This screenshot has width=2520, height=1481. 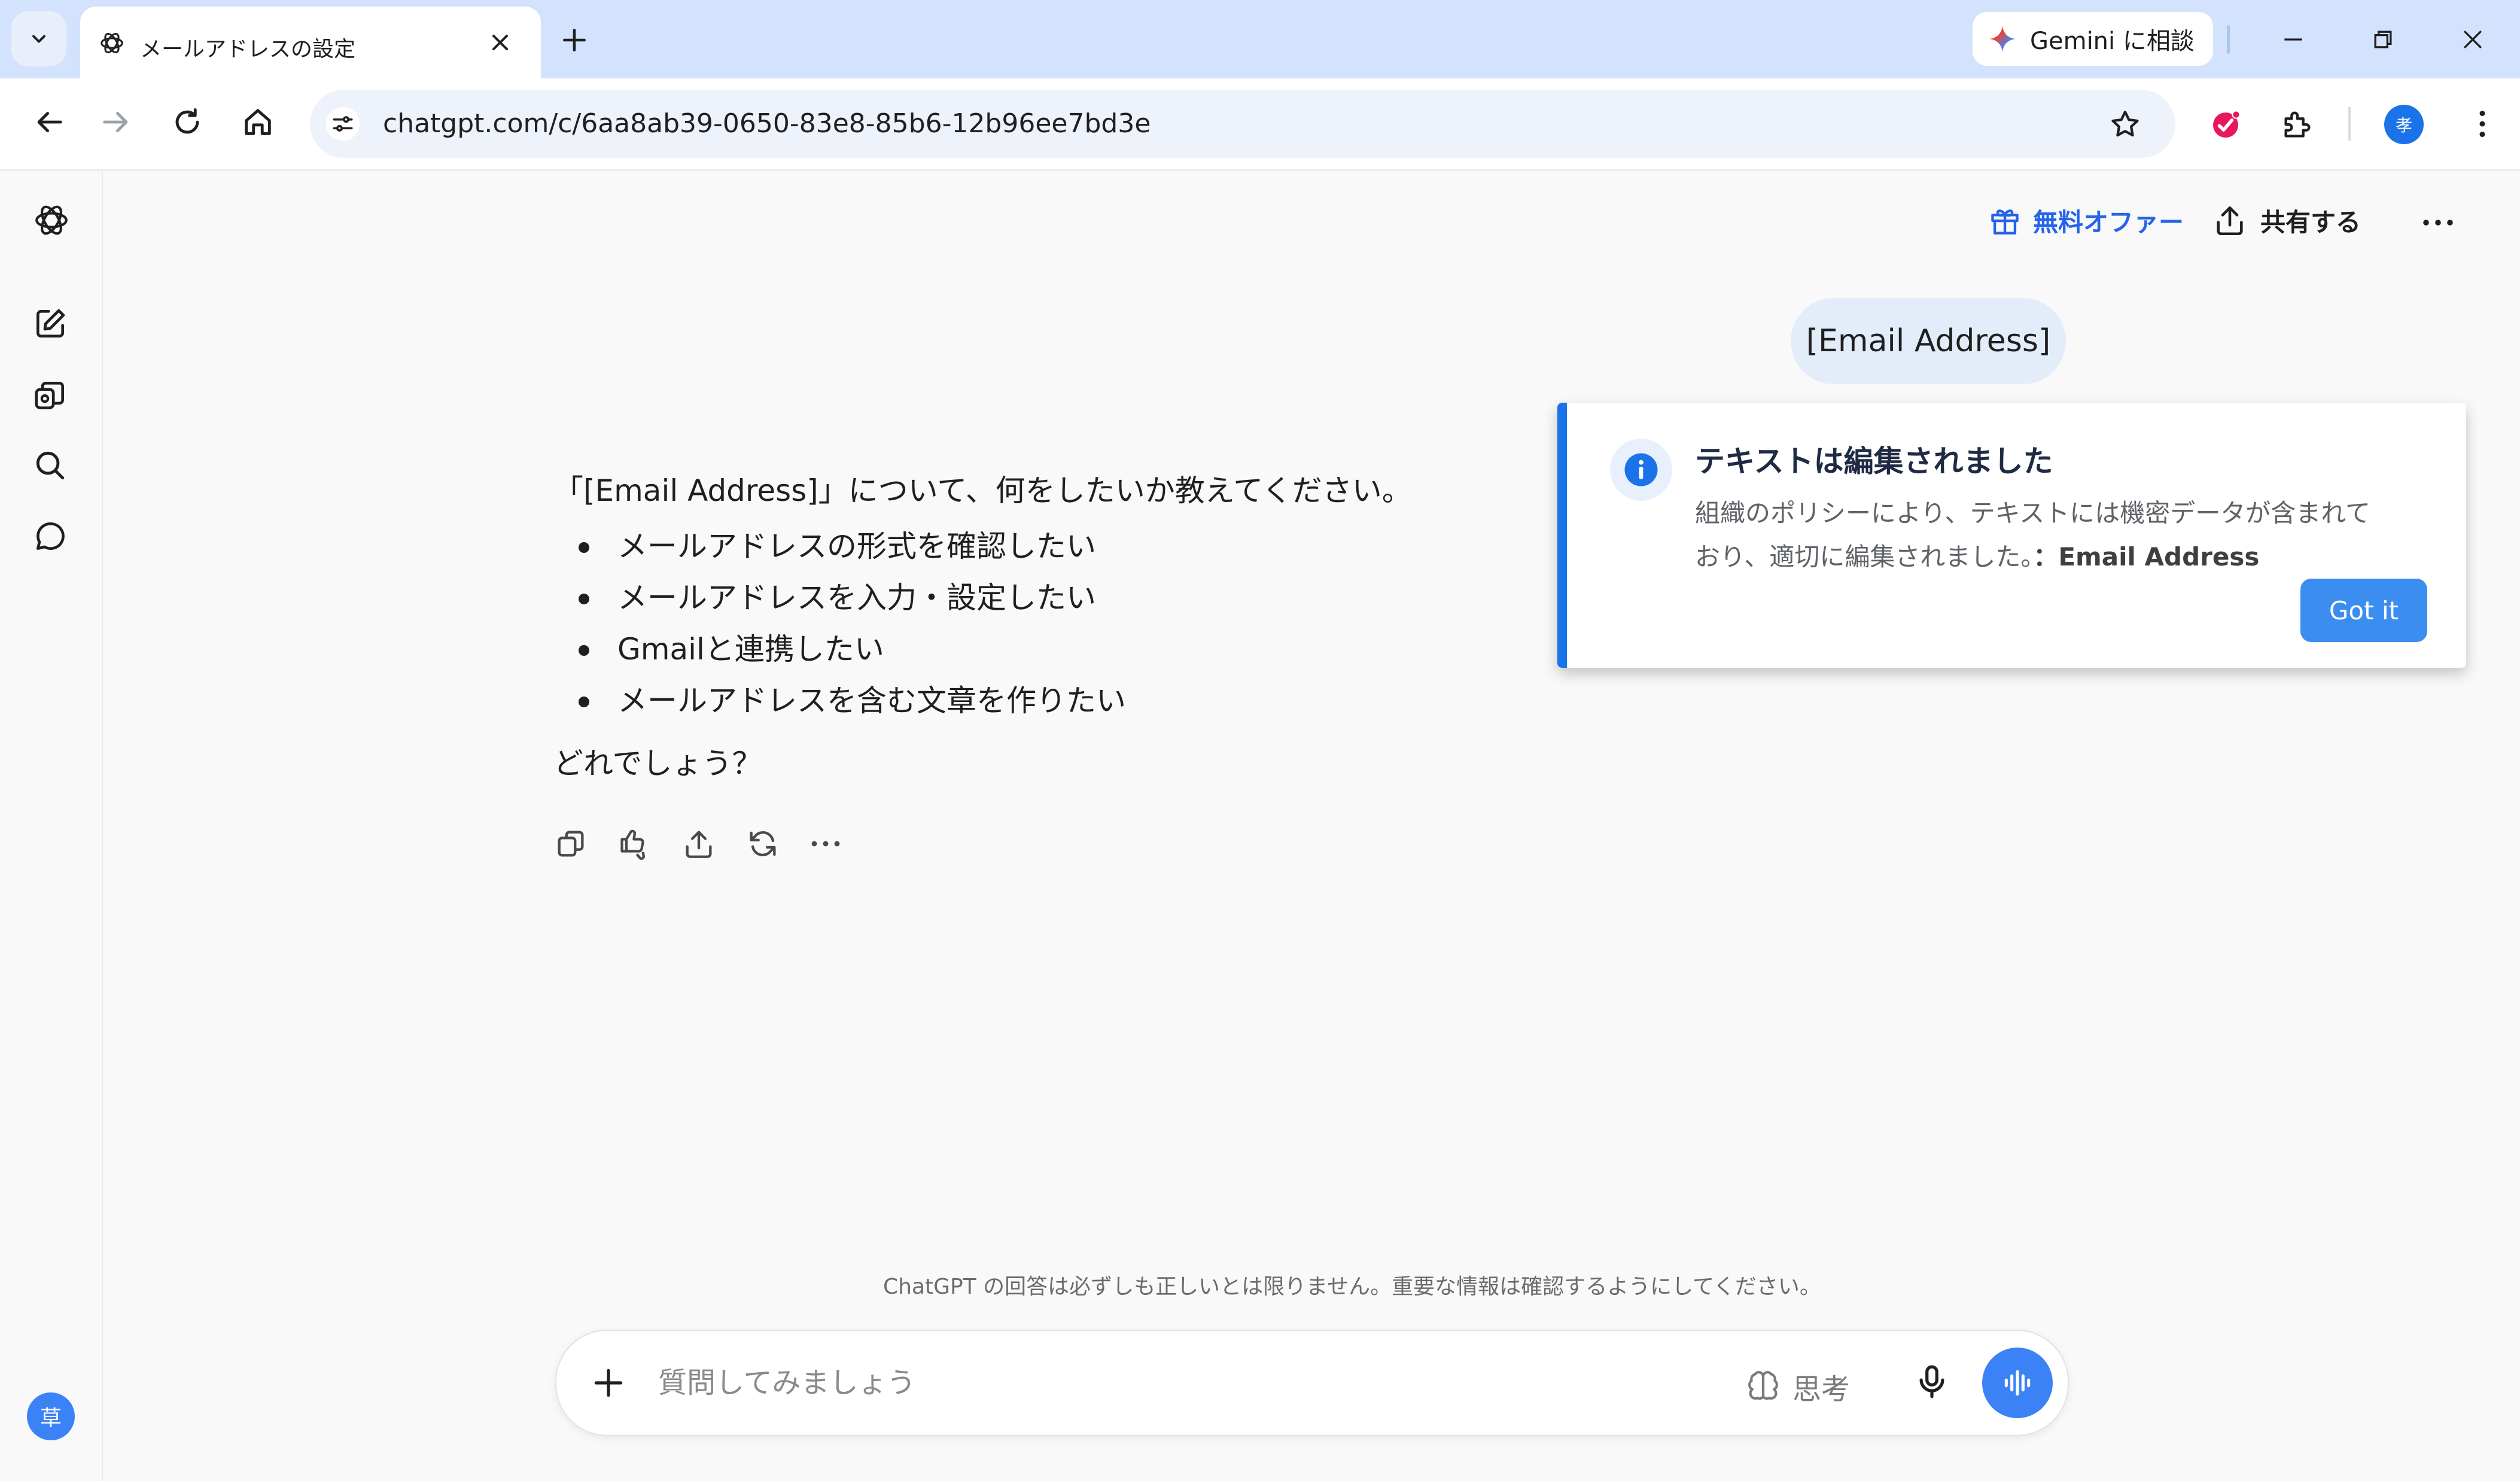 I want to click on redacted-type: ：Email Address, so click(x=2146, y=556).